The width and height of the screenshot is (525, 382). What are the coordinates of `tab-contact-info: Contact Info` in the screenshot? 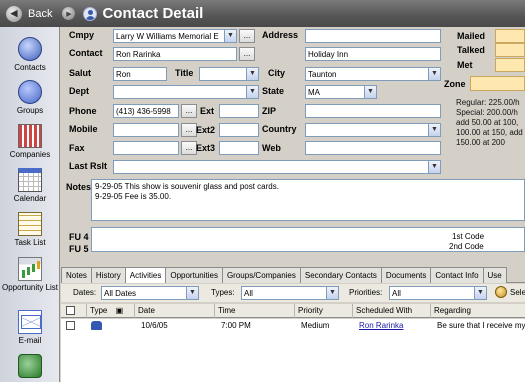 It's located at (457, 275).